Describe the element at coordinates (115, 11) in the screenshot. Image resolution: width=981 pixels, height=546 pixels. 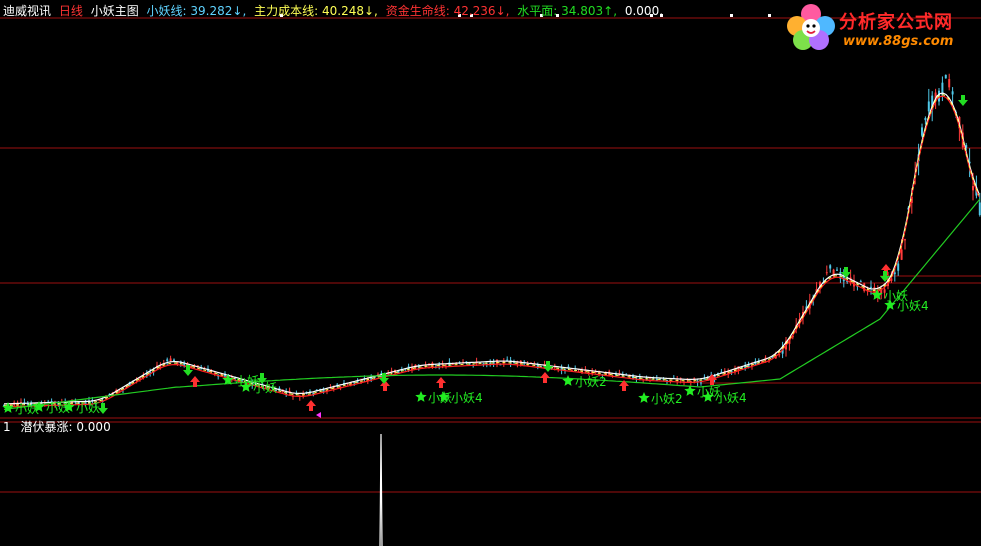
I see `indicator-name: 小妖主图` at that location.